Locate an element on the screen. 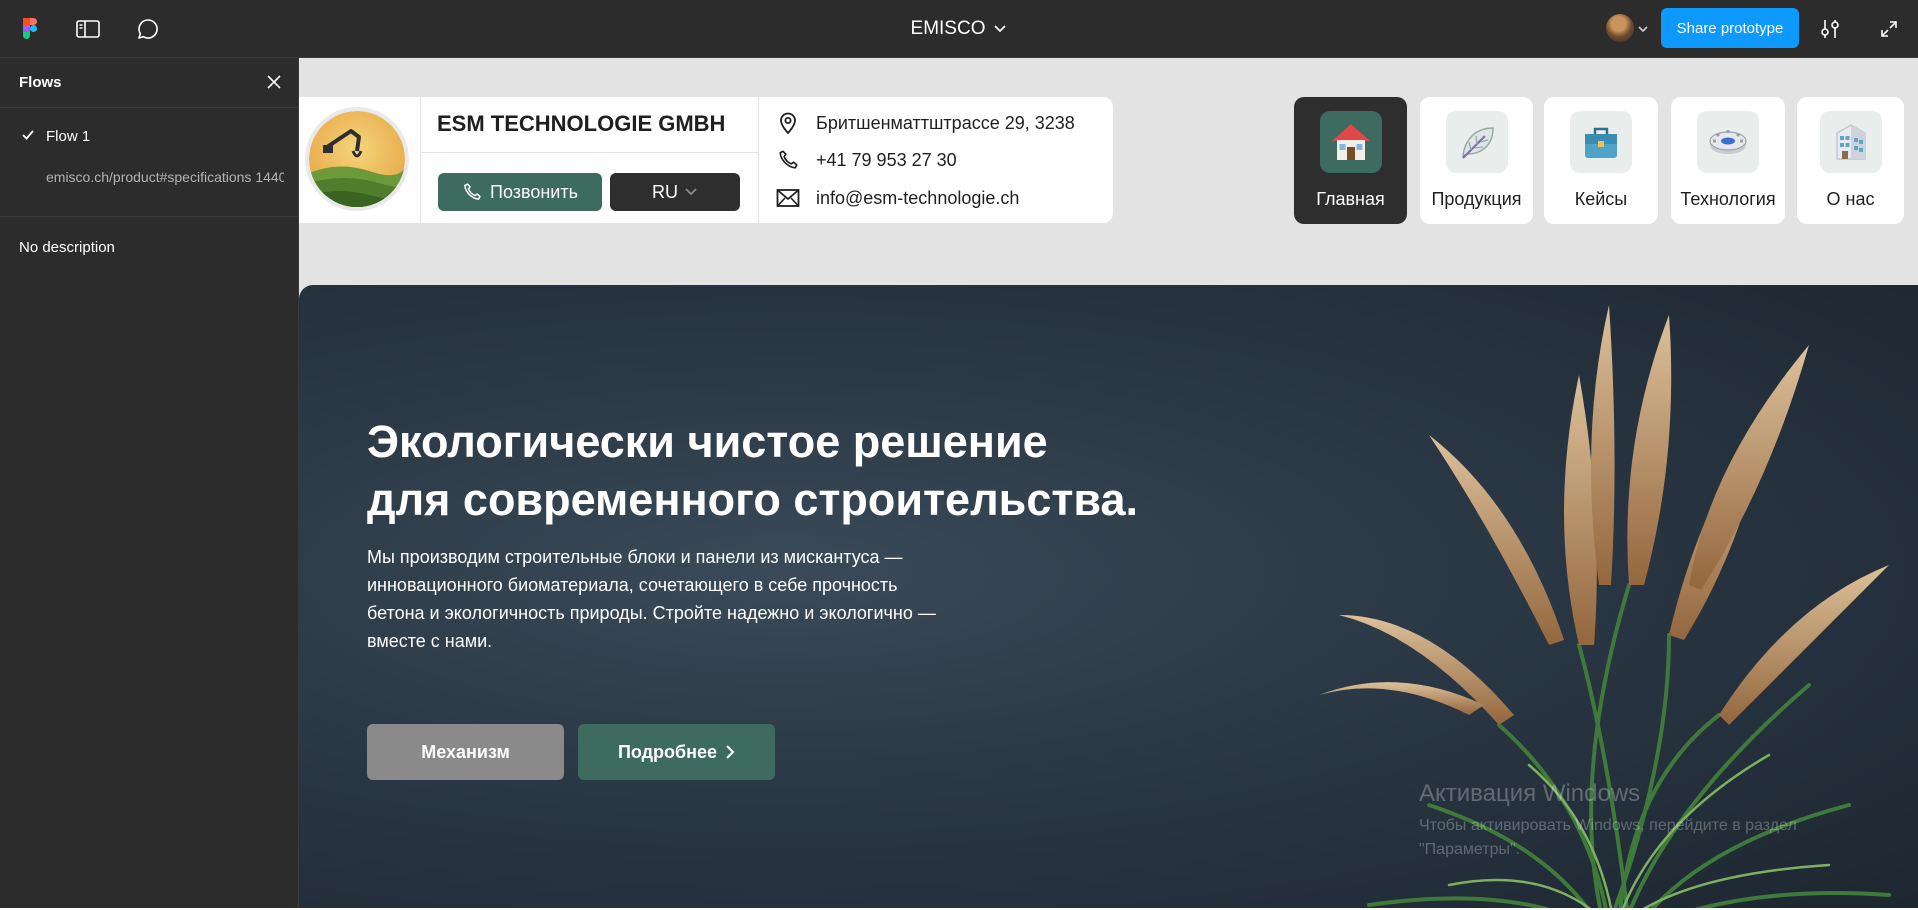 This screenshot has height=910, width=1918. company-logo is located at coordinates (357, 159).